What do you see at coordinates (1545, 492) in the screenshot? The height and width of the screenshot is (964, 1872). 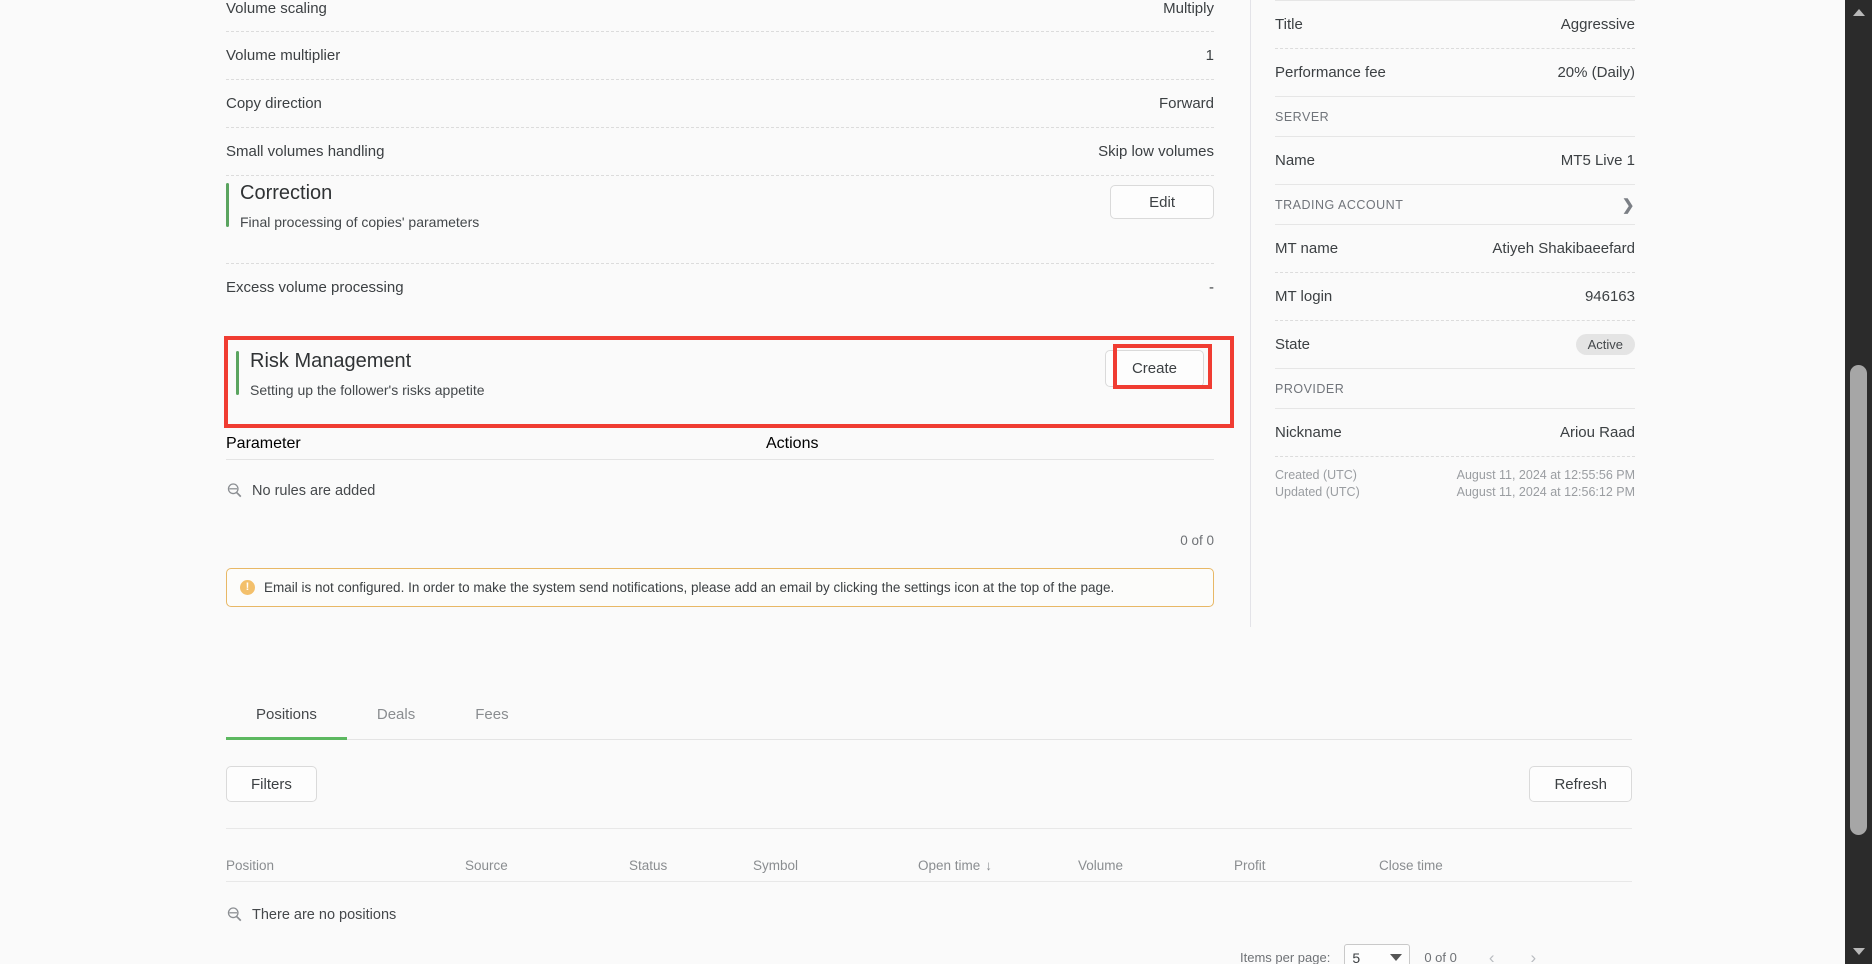 I see `meta-value: August 11, 2024 at 12:56:12 PM` at bounding box center [1545, 492].